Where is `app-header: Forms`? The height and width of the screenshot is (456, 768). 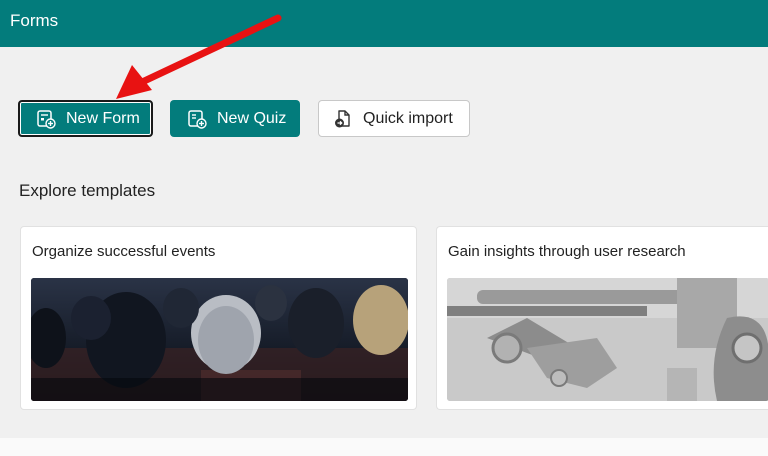 app-header: Forms is located at coordinates (384, 23).